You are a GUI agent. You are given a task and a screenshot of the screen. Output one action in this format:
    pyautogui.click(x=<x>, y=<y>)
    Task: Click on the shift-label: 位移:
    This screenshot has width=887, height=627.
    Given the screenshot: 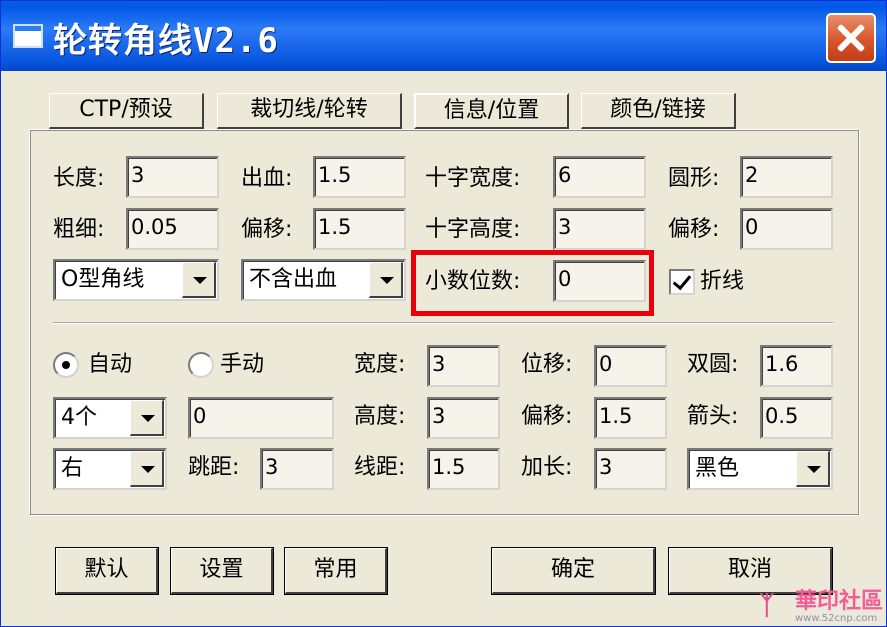 What is the action you would take?
    pyautogui.click(x=547, y=364)
    